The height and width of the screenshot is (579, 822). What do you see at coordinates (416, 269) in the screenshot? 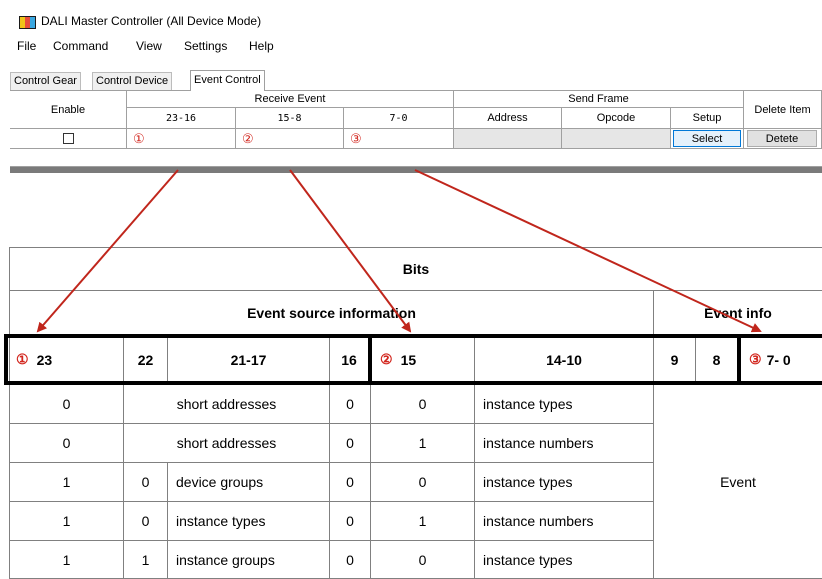
I see `bits-title: Bits` at bounding box center [416, 269].